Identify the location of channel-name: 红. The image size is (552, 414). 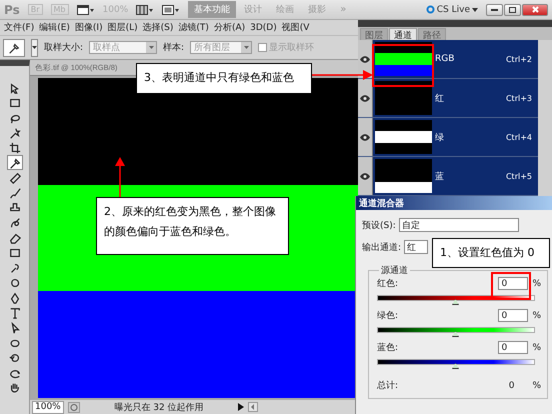
(470, 98).